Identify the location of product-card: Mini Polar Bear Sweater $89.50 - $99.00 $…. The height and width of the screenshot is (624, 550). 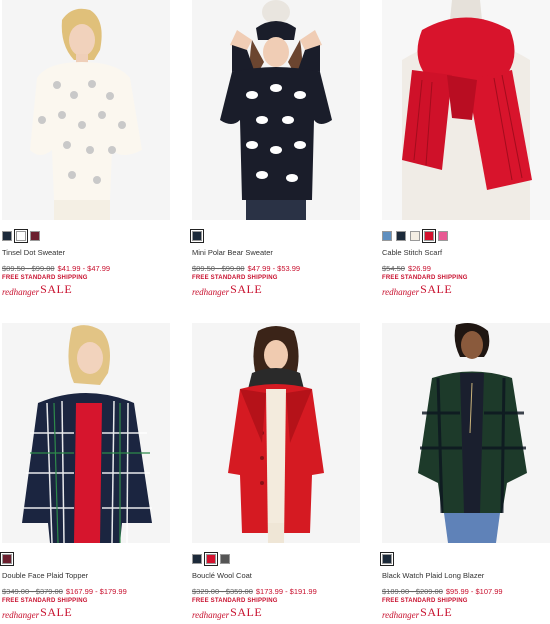
(275, 148).